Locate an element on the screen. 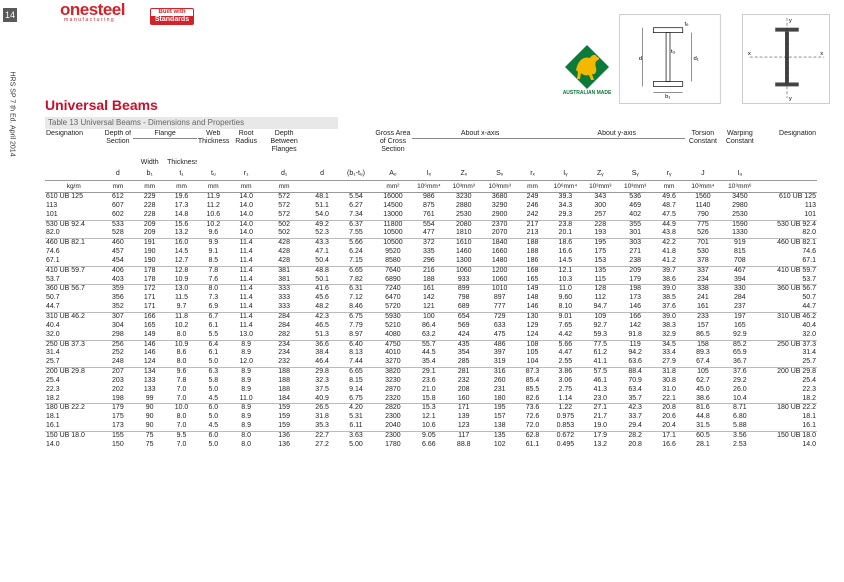  table-cell: 99 is located at coordinates (149, 398).